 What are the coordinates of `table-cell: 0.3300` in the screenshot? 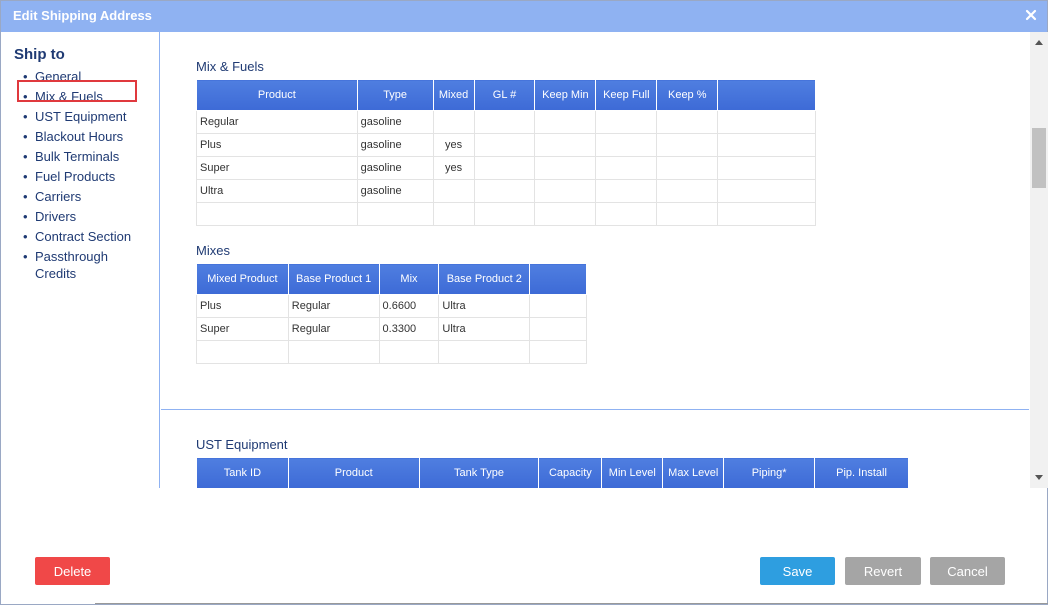 It's located at (409, 329).